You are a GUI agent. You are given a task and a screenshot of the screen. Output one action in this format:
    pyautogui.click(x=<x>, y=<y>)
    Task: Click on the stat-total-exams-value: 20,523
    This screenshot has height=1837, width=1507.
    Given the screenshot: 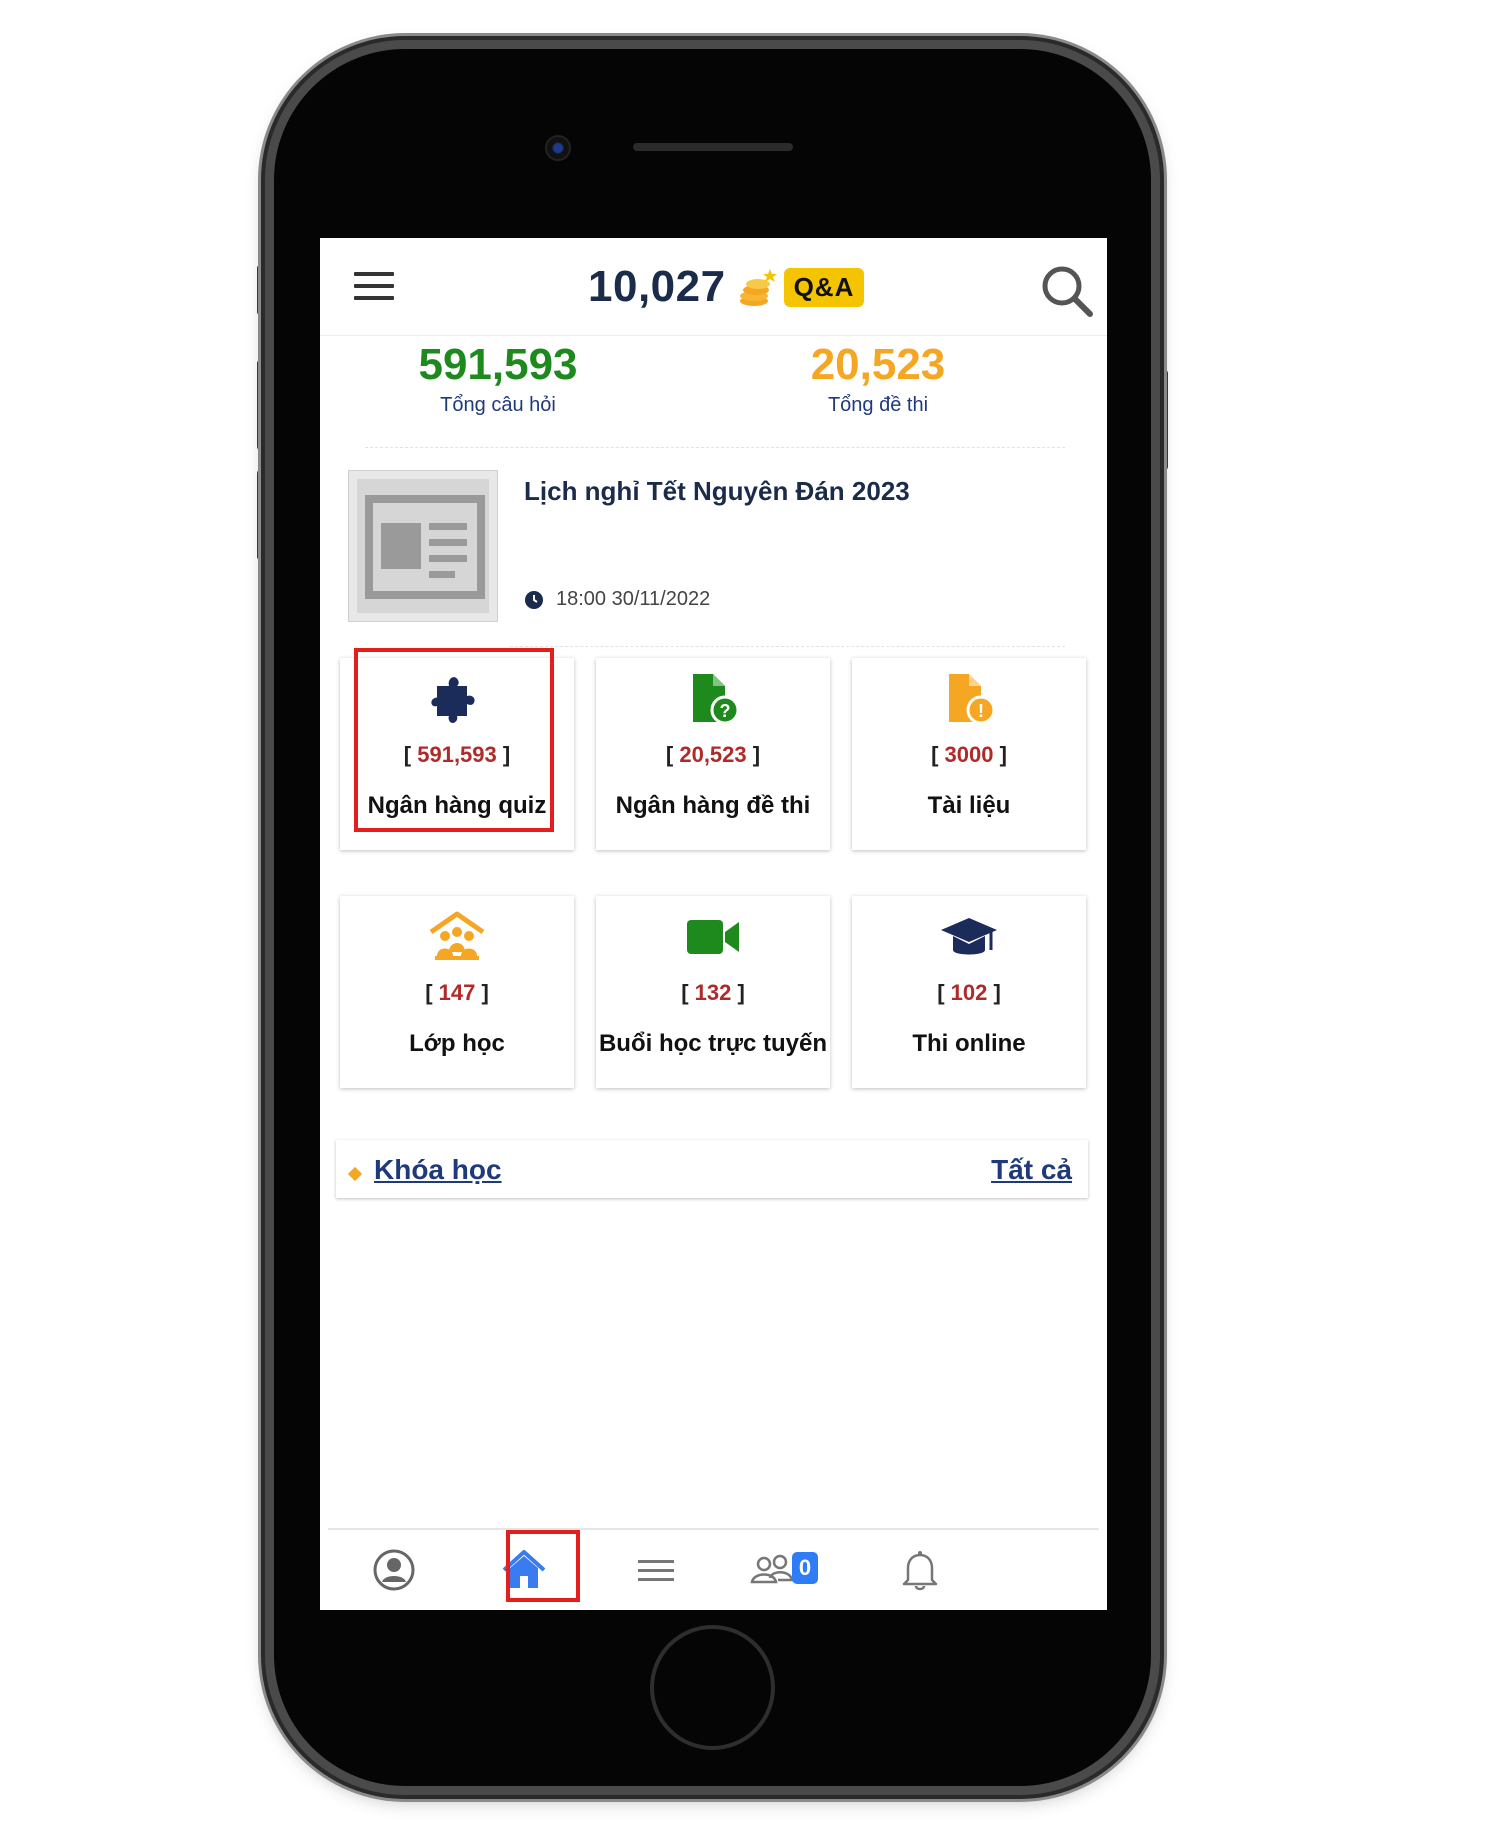 What is the action you would take?
    pyautogui.click(x=878, y=364)
    